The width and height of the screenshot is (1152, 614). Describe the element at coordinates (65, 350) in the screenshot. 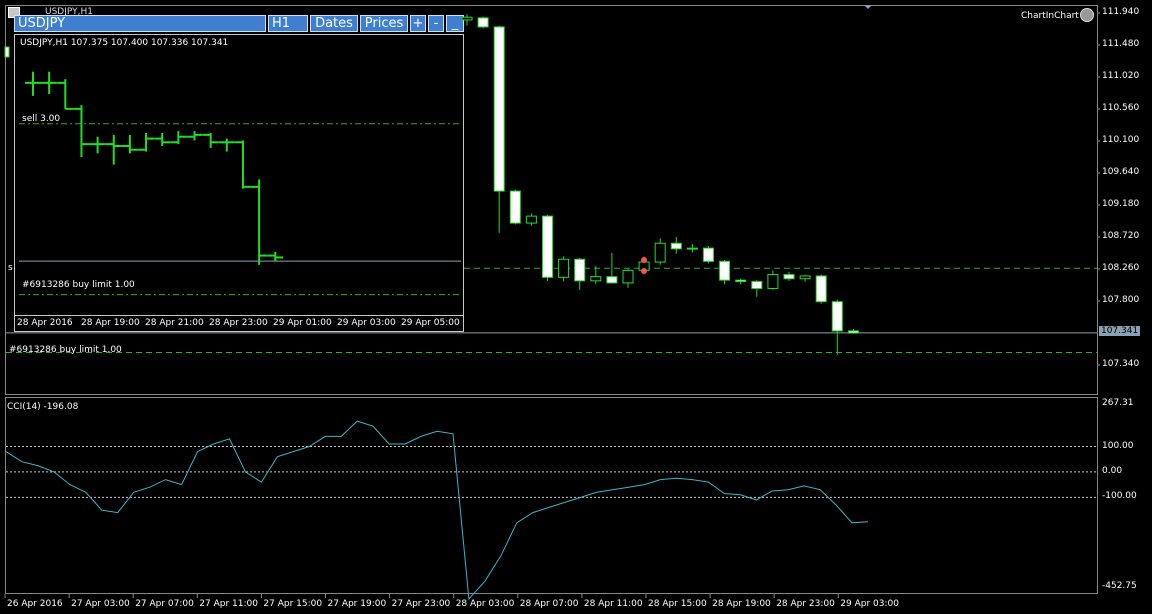

I see `pending-order-label: #6913286 buy limit 1.00` at that location.